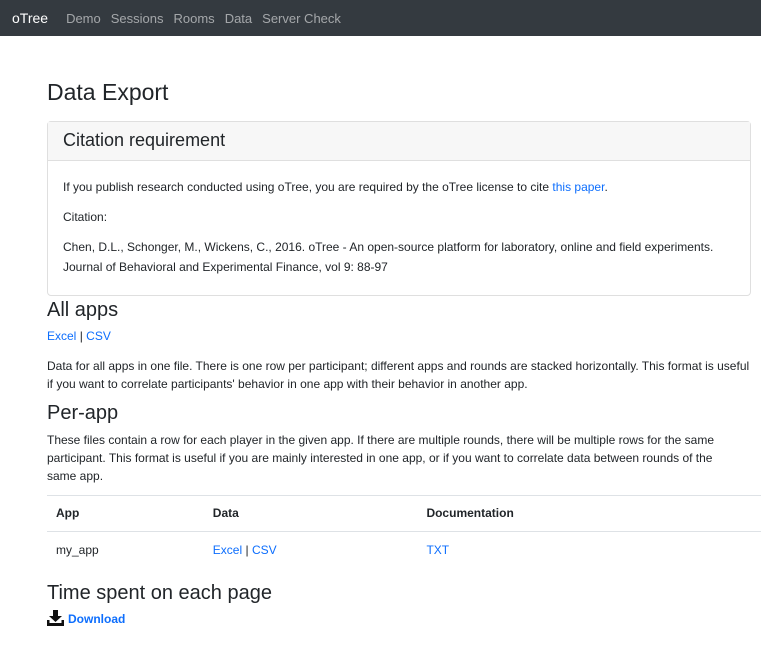 The image size is (761, 651). I want to click on time-spent-download-row: Download, so click(404, 619).